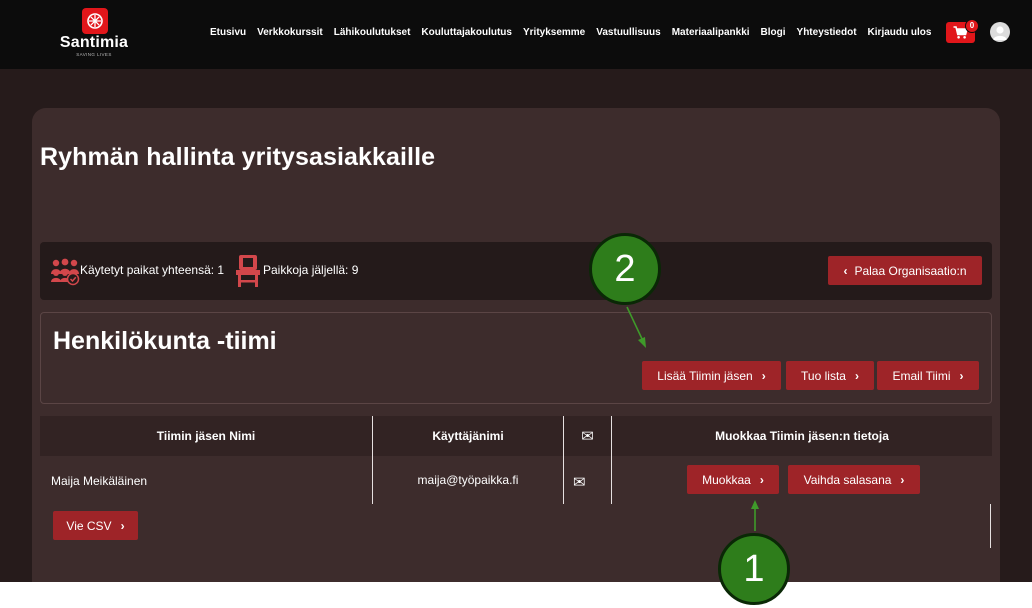 This screenshot has width=1032, height=608. I want to click on callout-step-2: 2, so click(625, 269).